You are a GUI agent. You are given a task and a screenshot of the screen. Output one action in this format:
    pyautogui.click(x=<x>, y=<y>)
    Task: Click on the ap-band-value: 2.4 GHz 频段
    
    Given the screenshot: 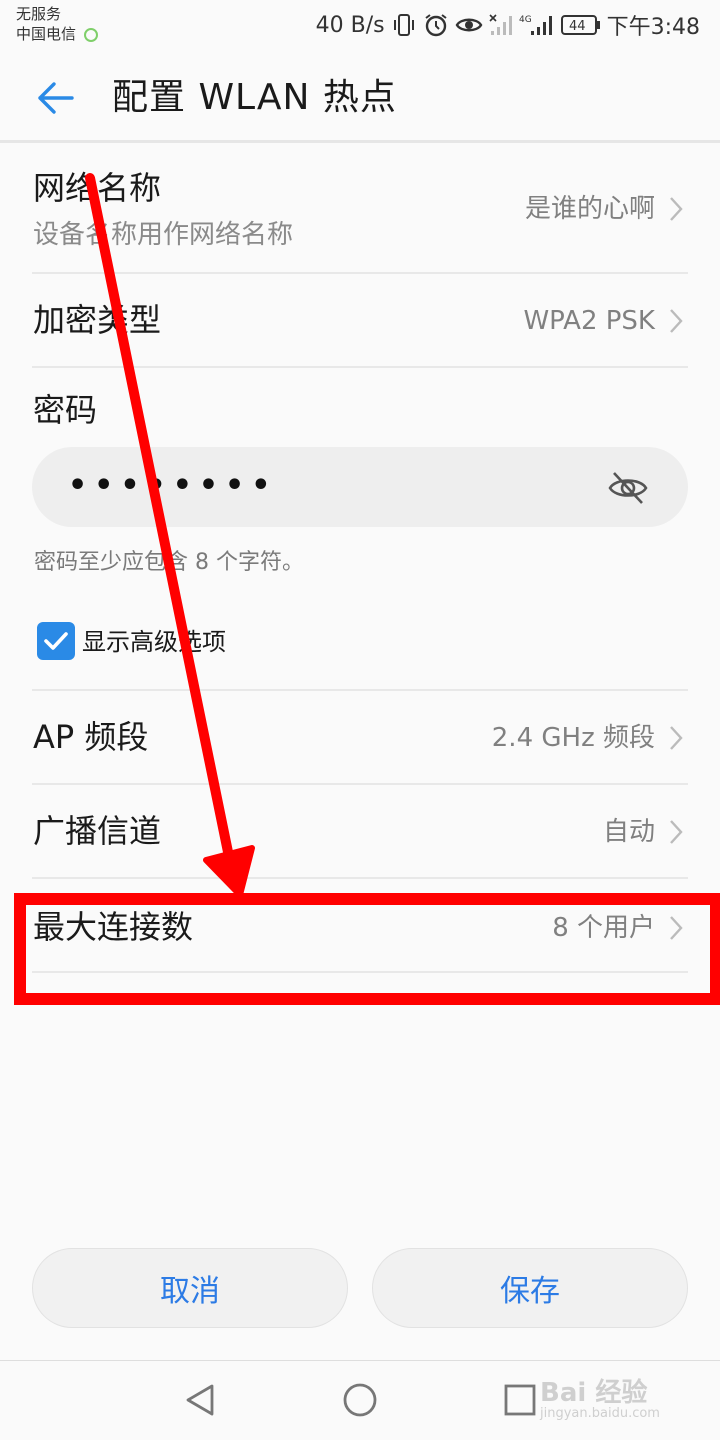 What is the action you would take?
    pyautogui.click(x=573, y=738)
    